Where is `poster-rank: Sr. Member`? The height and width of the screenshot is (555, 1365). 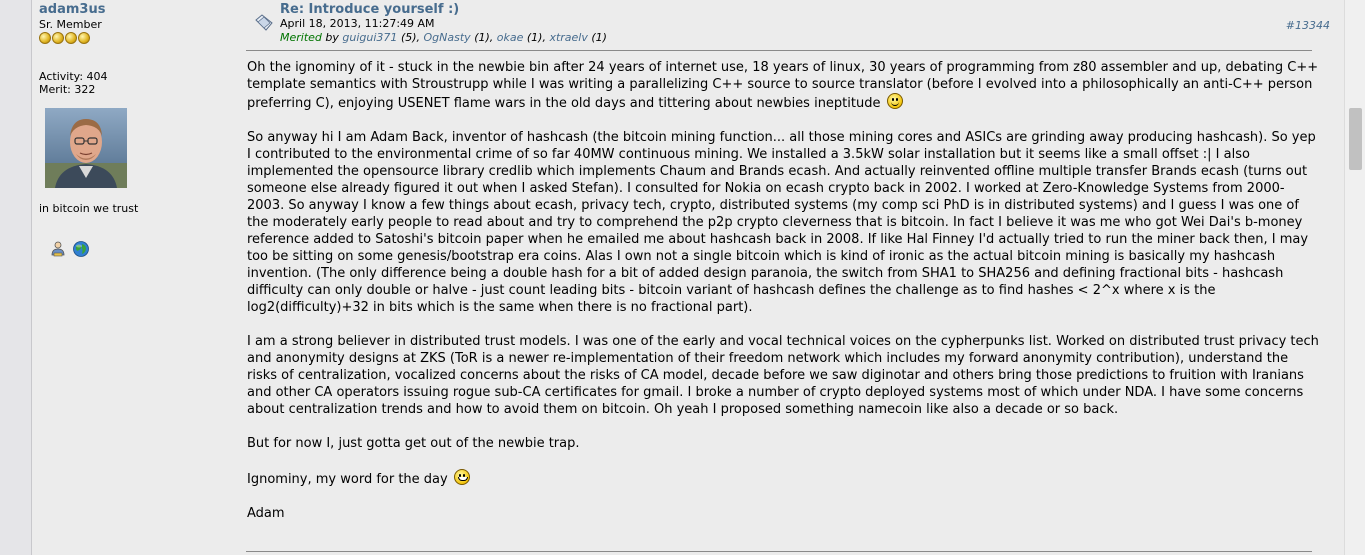
poster-rank: Sr. Member is located at coordinates (70, 24).